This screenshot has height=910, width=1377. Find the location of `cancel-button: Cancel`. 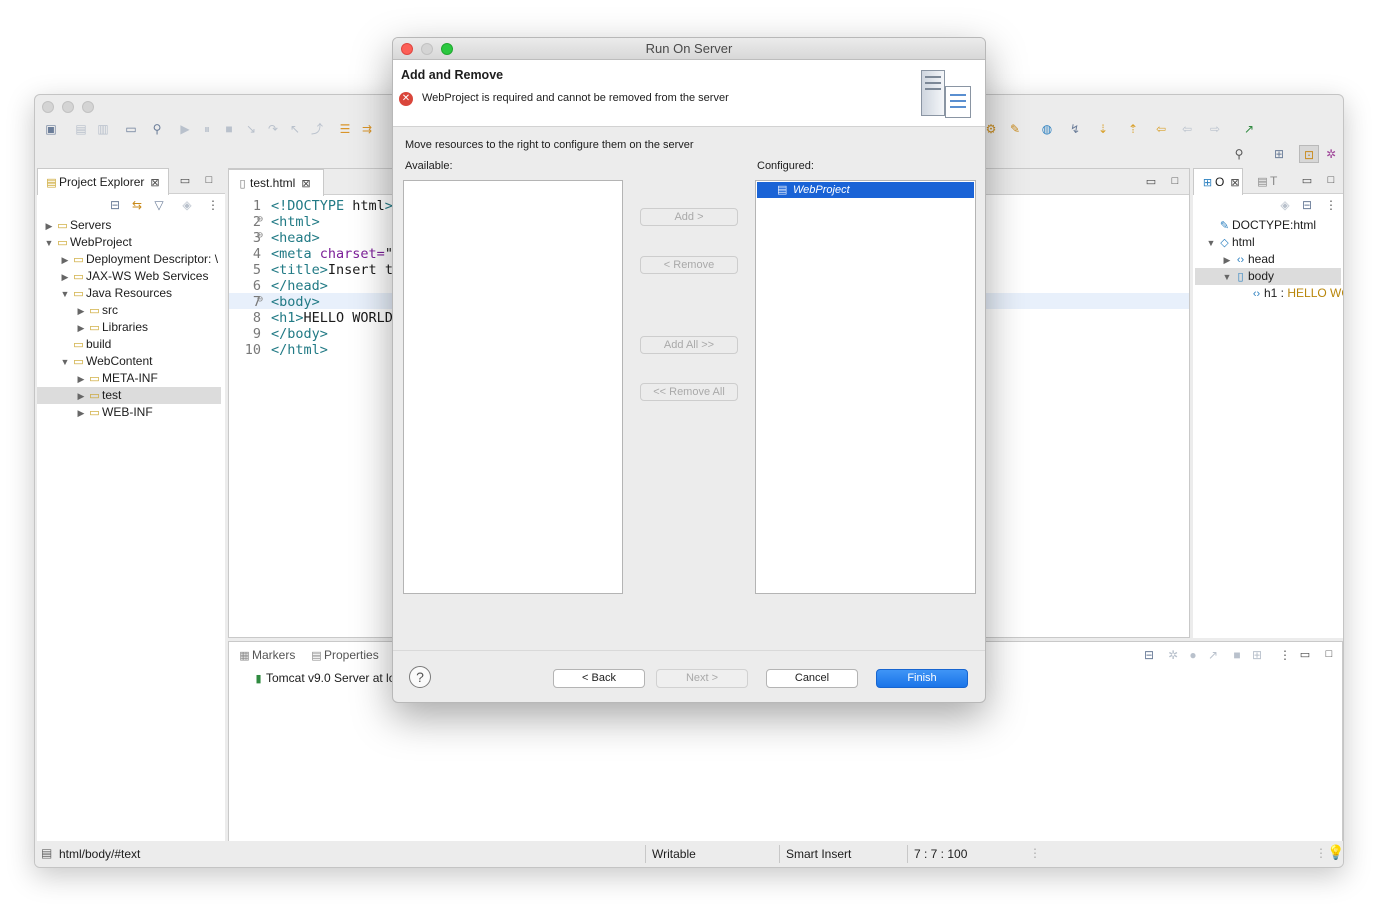

cancel-button: Cancel is located at coordinates (812, 678).